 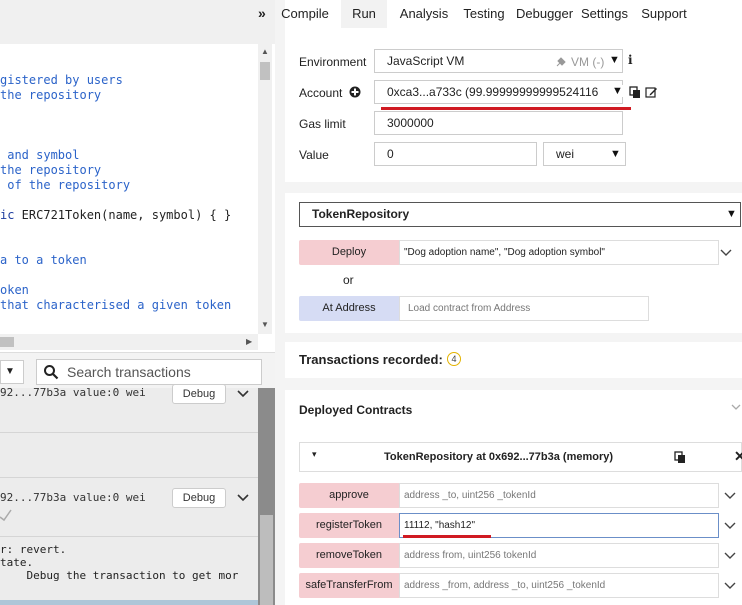 What do you see at coordinates (322, 124) in the screenshot?
I see `gas-limit-label: Gas limit` at bounding box center [322, 124].